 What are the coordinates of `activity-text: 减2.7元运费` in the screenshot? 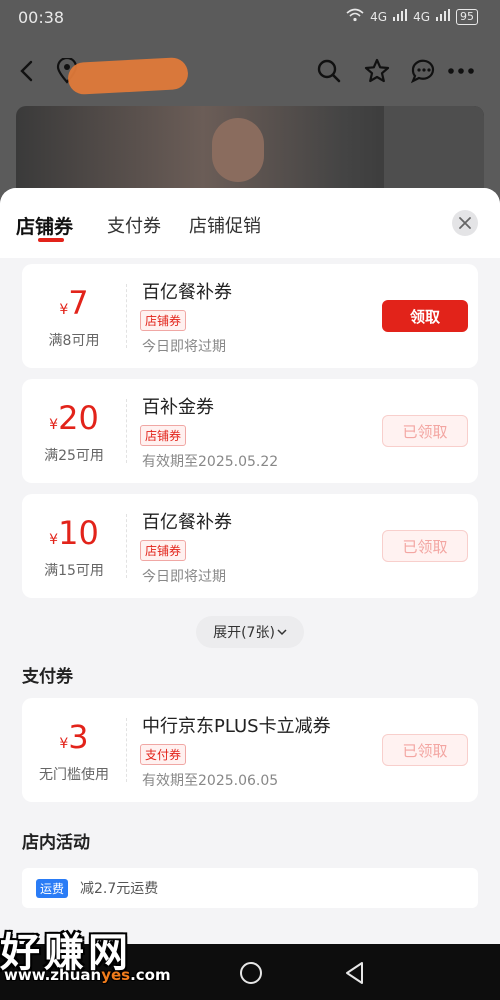 It's located at (119, 889).